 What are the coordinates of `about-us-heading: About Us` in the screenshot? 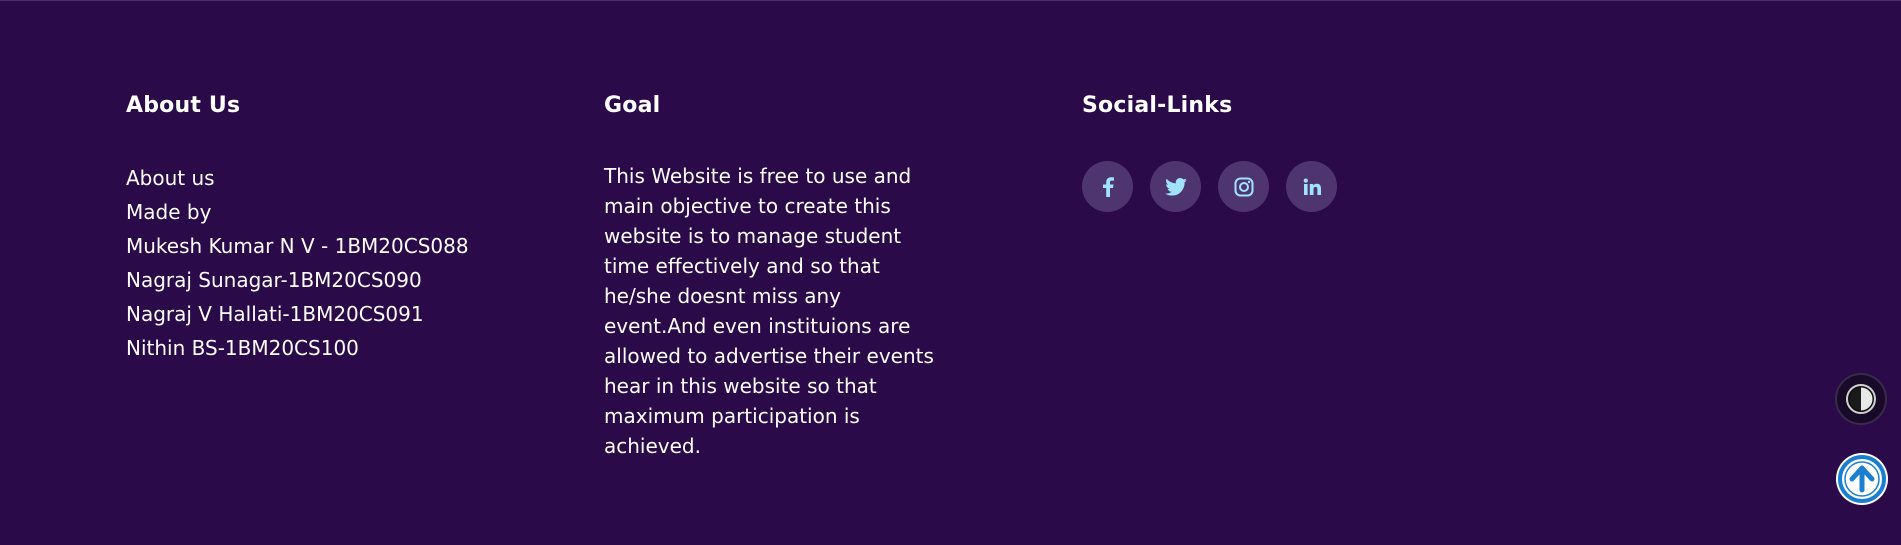 It's located at (183, 105).